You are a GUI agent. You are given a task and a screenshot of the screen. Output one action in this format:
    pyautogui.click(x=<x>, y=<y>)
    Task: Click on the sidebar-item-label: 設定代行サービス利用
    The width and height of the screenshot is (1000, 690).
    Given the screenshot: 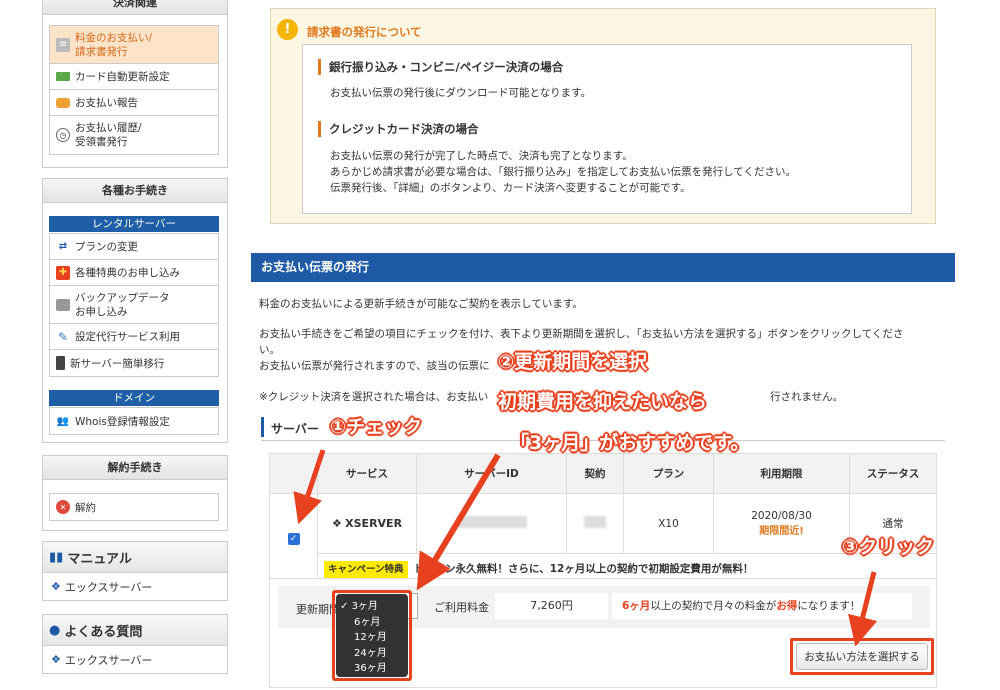 What is the action you would take?
    pyautogui.click(x=127, y=337)
    